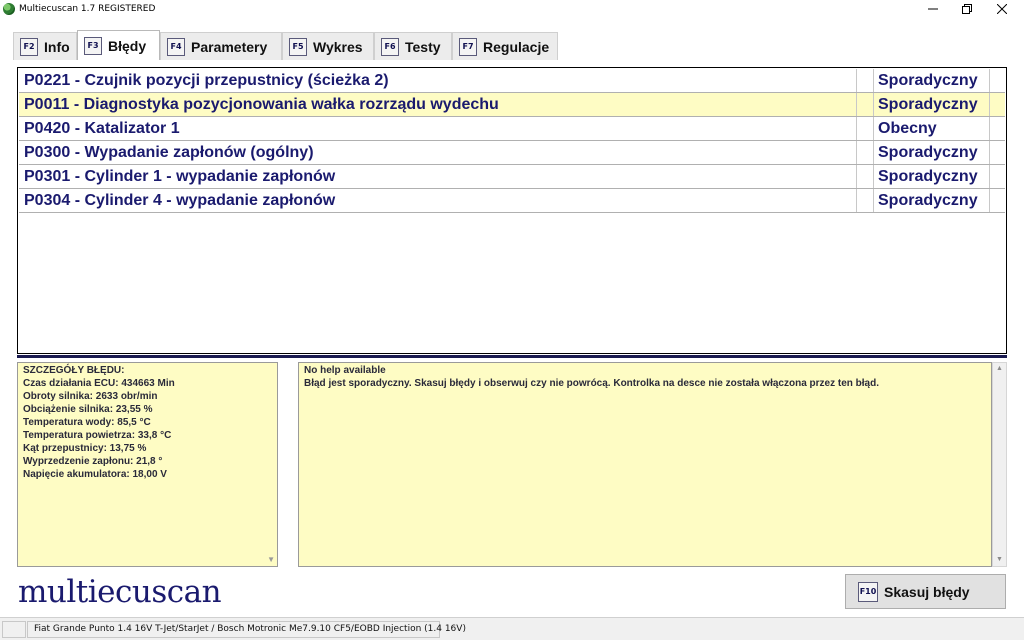  Describe the element at coordinates (93, 461) in the screenshot. I see `detail-ignition-advance: Wyprzedzenie zapłonu: 21,8 °` at that location.